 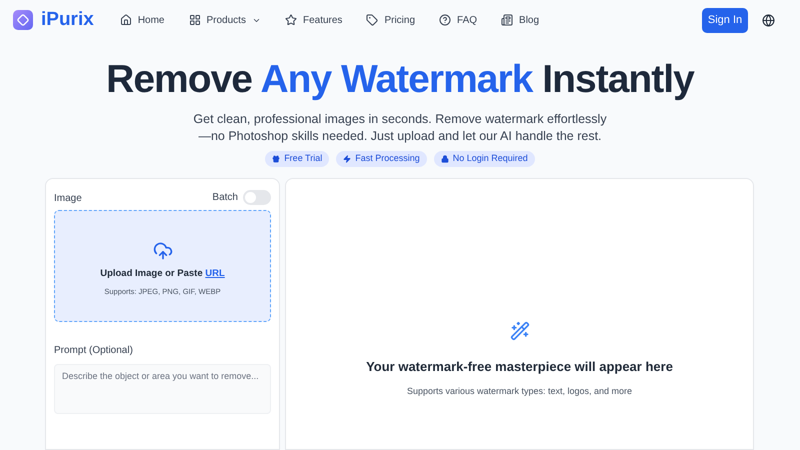 What do you see at coordinates (391, 20) in the screenshot?
I see `nav-link: Pricing` at bounding box center [391, 20].